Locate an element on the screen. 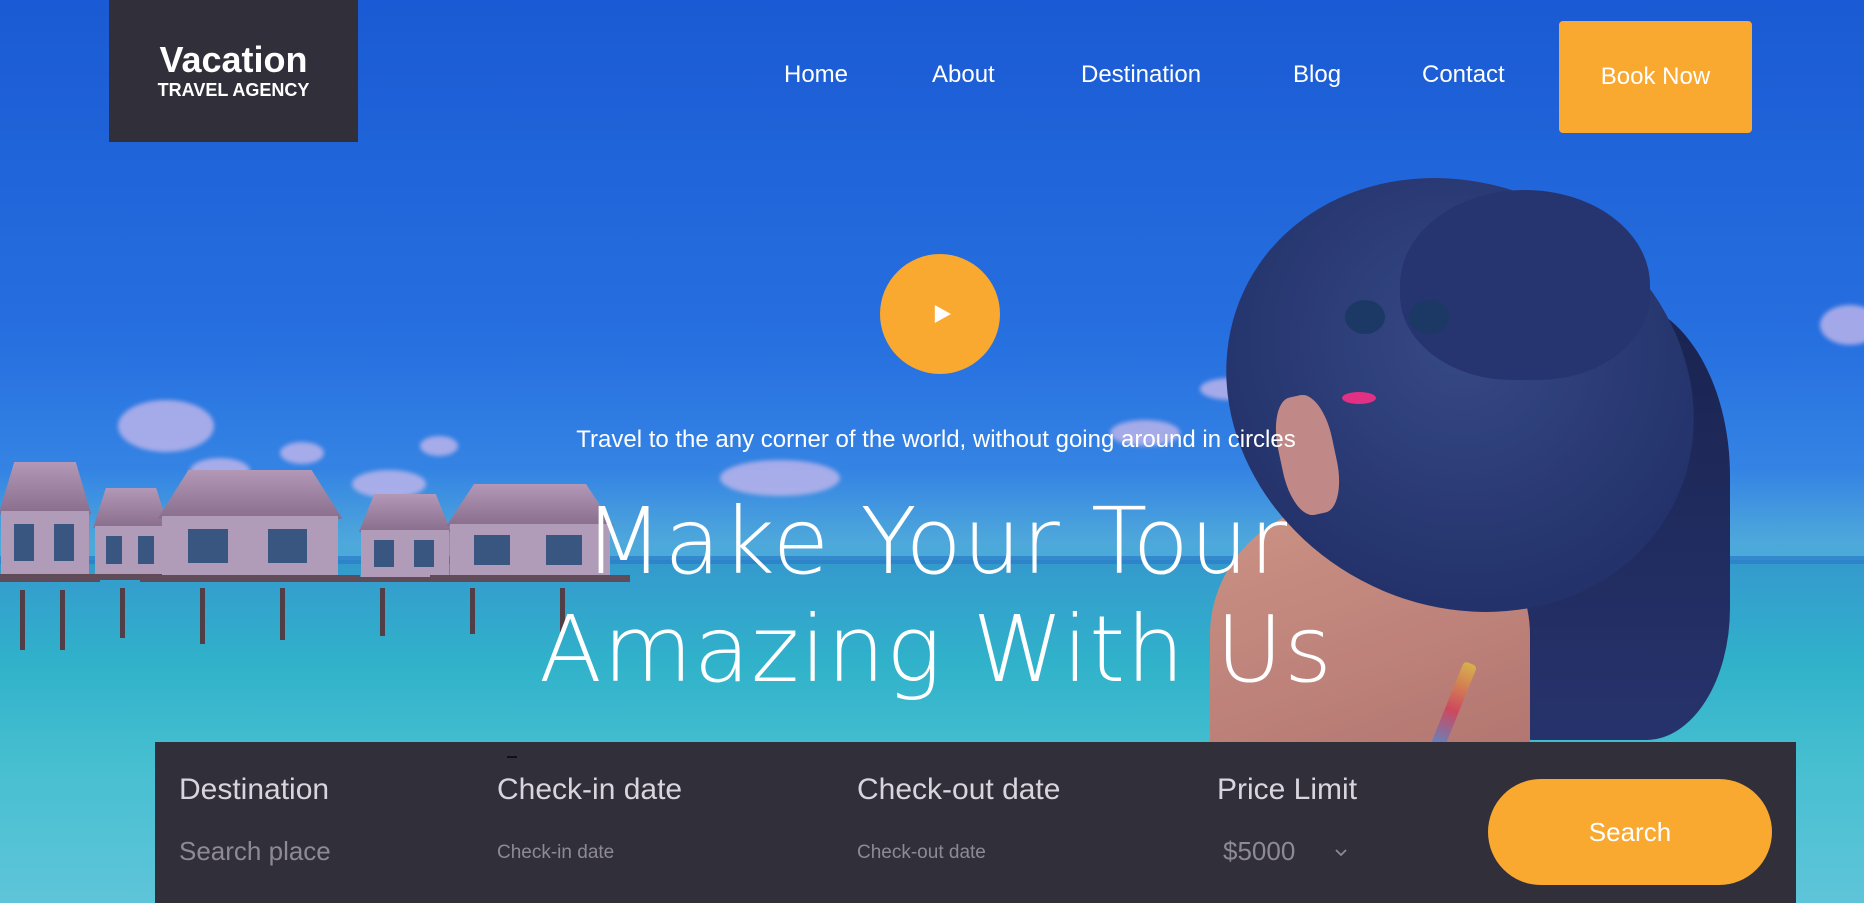 Image resolution: width=1864 pixels, height=903 pixels. hero-headline-line1: Make Your Tour is located at coordinates (936, 541).